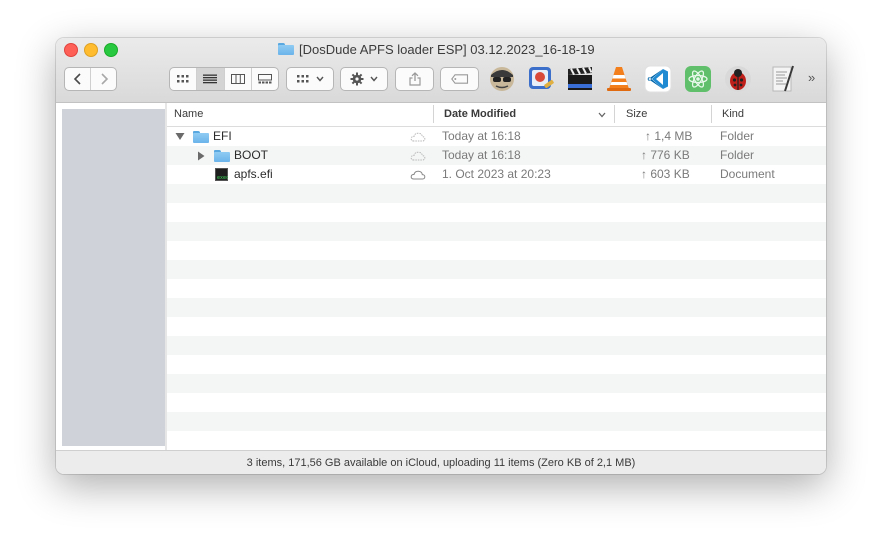  Describe the element at coordinates (113, 277) in the screenshot. I see `sidebar` at that location.